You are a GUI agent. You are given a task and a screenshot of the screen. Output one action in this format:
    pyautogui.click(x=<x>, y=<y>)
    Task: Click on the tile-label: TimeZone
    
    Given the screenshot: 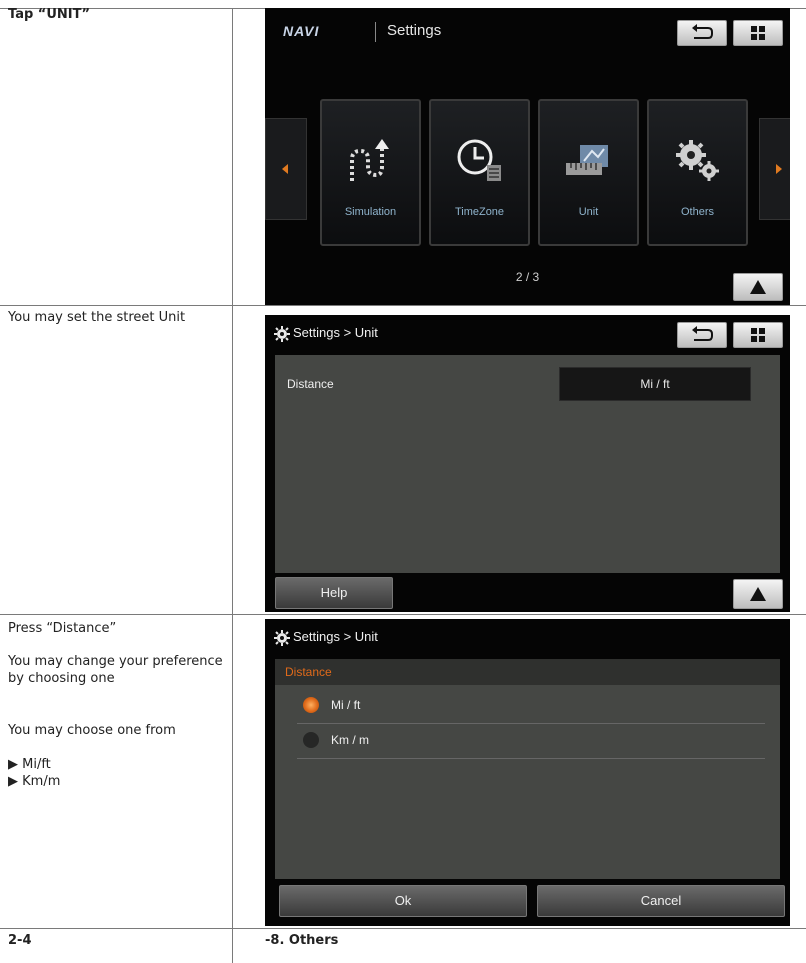 What is the action you would take?
    pyautogui.click(x=479, y=212)
    